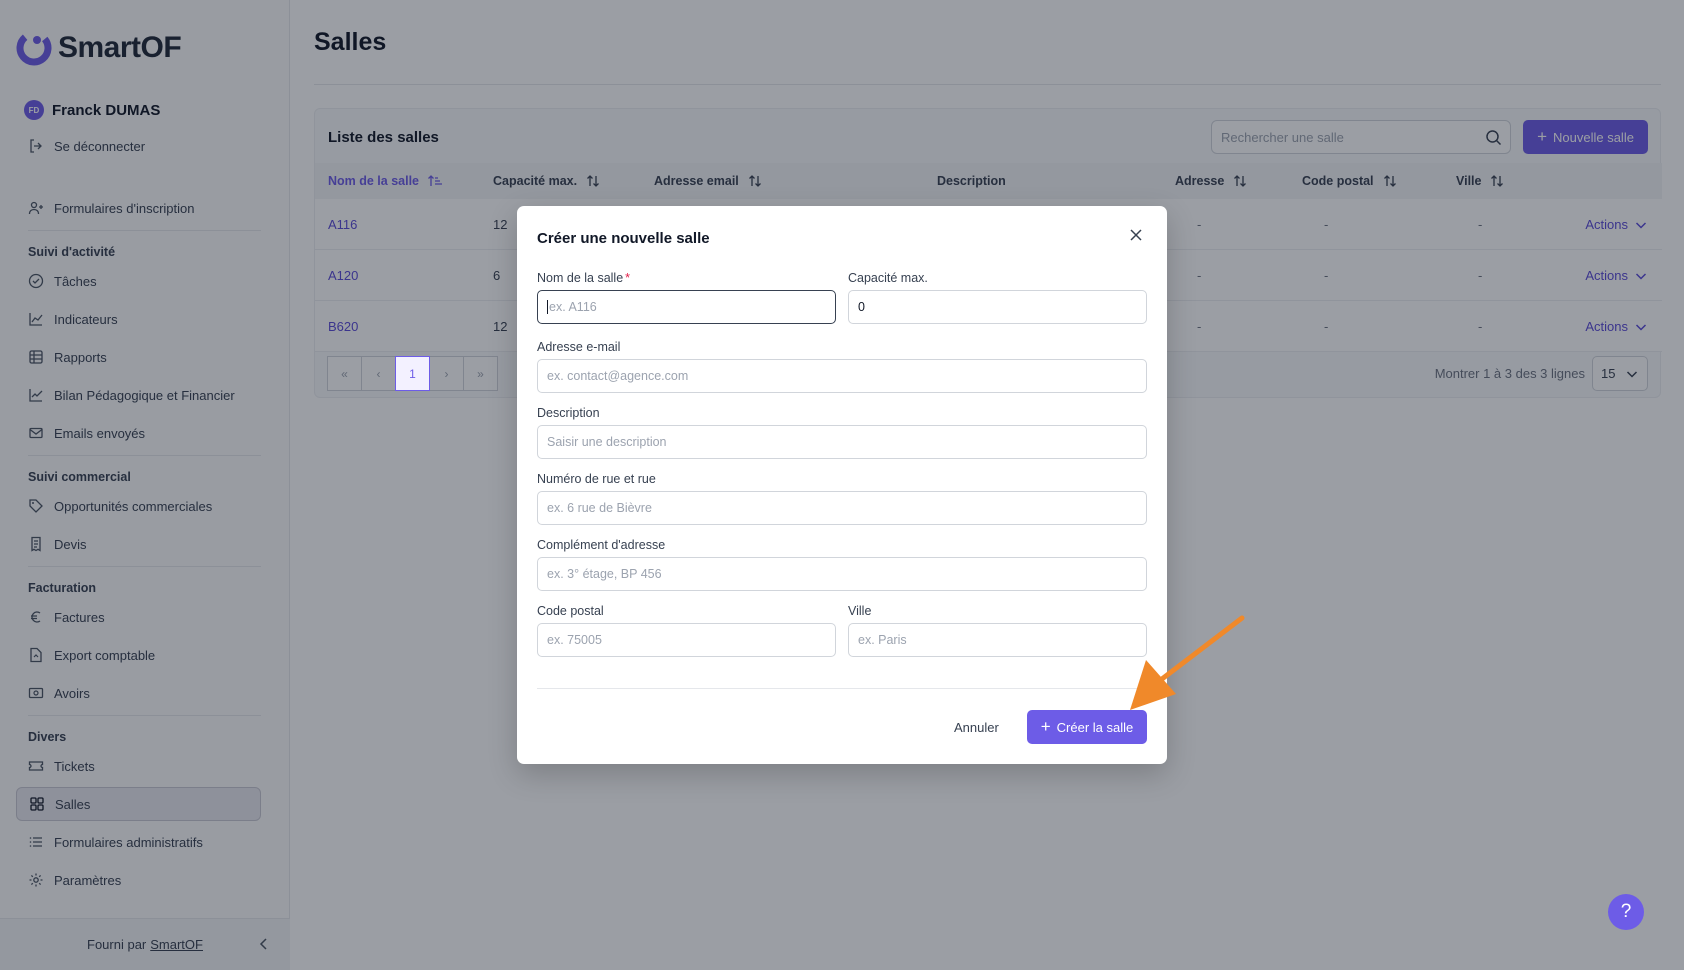 This screenshot has width=1684, height=970. Describe the element at coordinates (412, 373) in the screenshot. I see `page-button: 1` at that location.